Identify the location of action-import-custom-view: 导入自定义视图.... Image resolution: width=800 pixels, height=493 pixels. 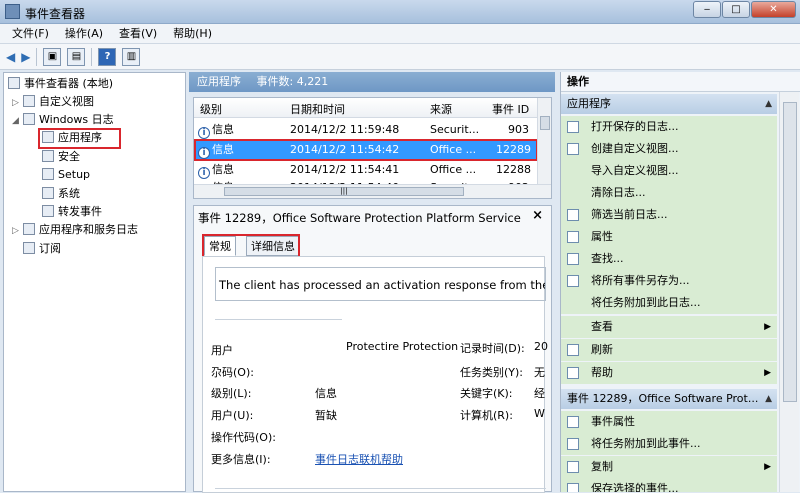
(669, 171).